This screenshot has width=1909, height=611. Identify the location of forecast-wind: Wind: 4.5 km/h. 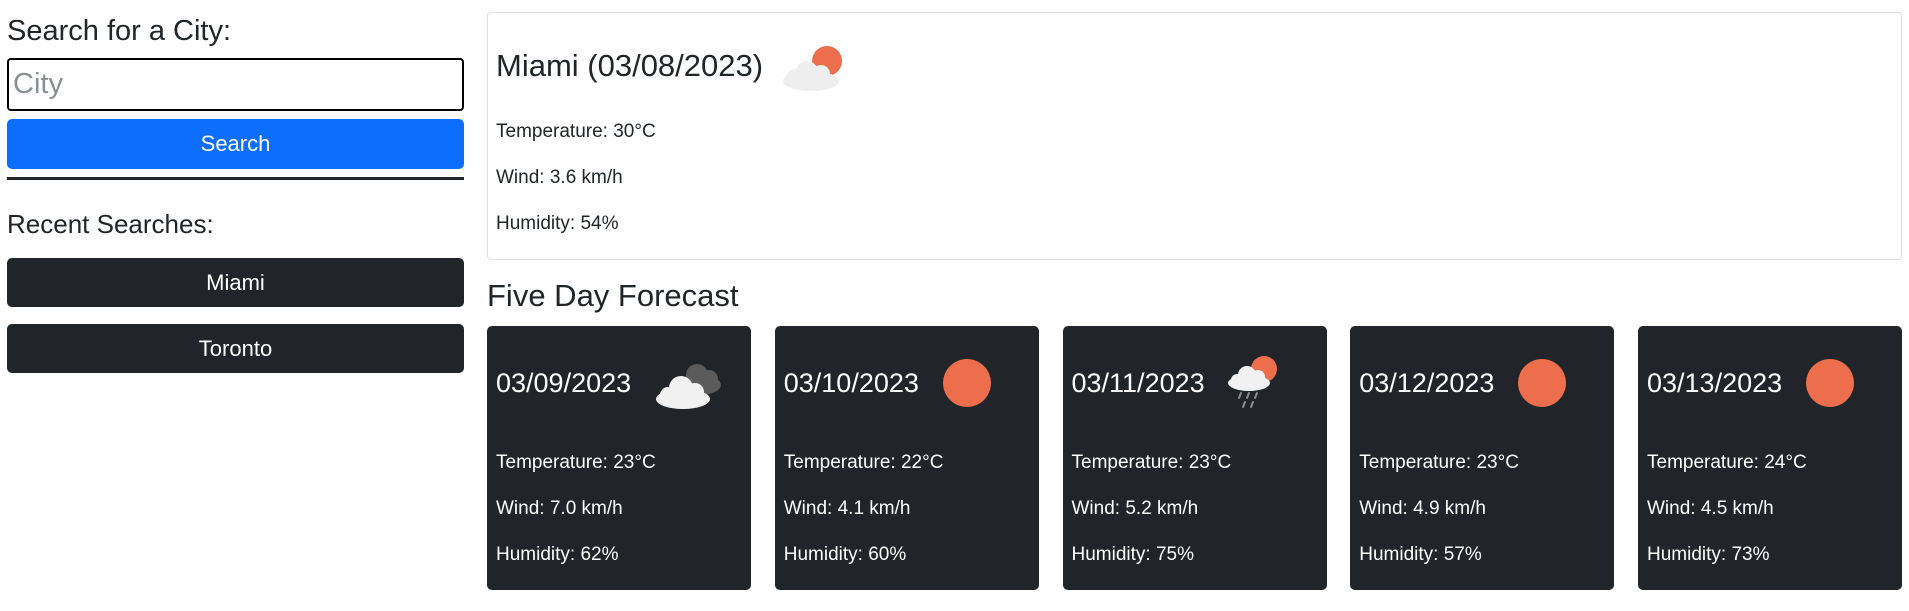
(1710, 508).